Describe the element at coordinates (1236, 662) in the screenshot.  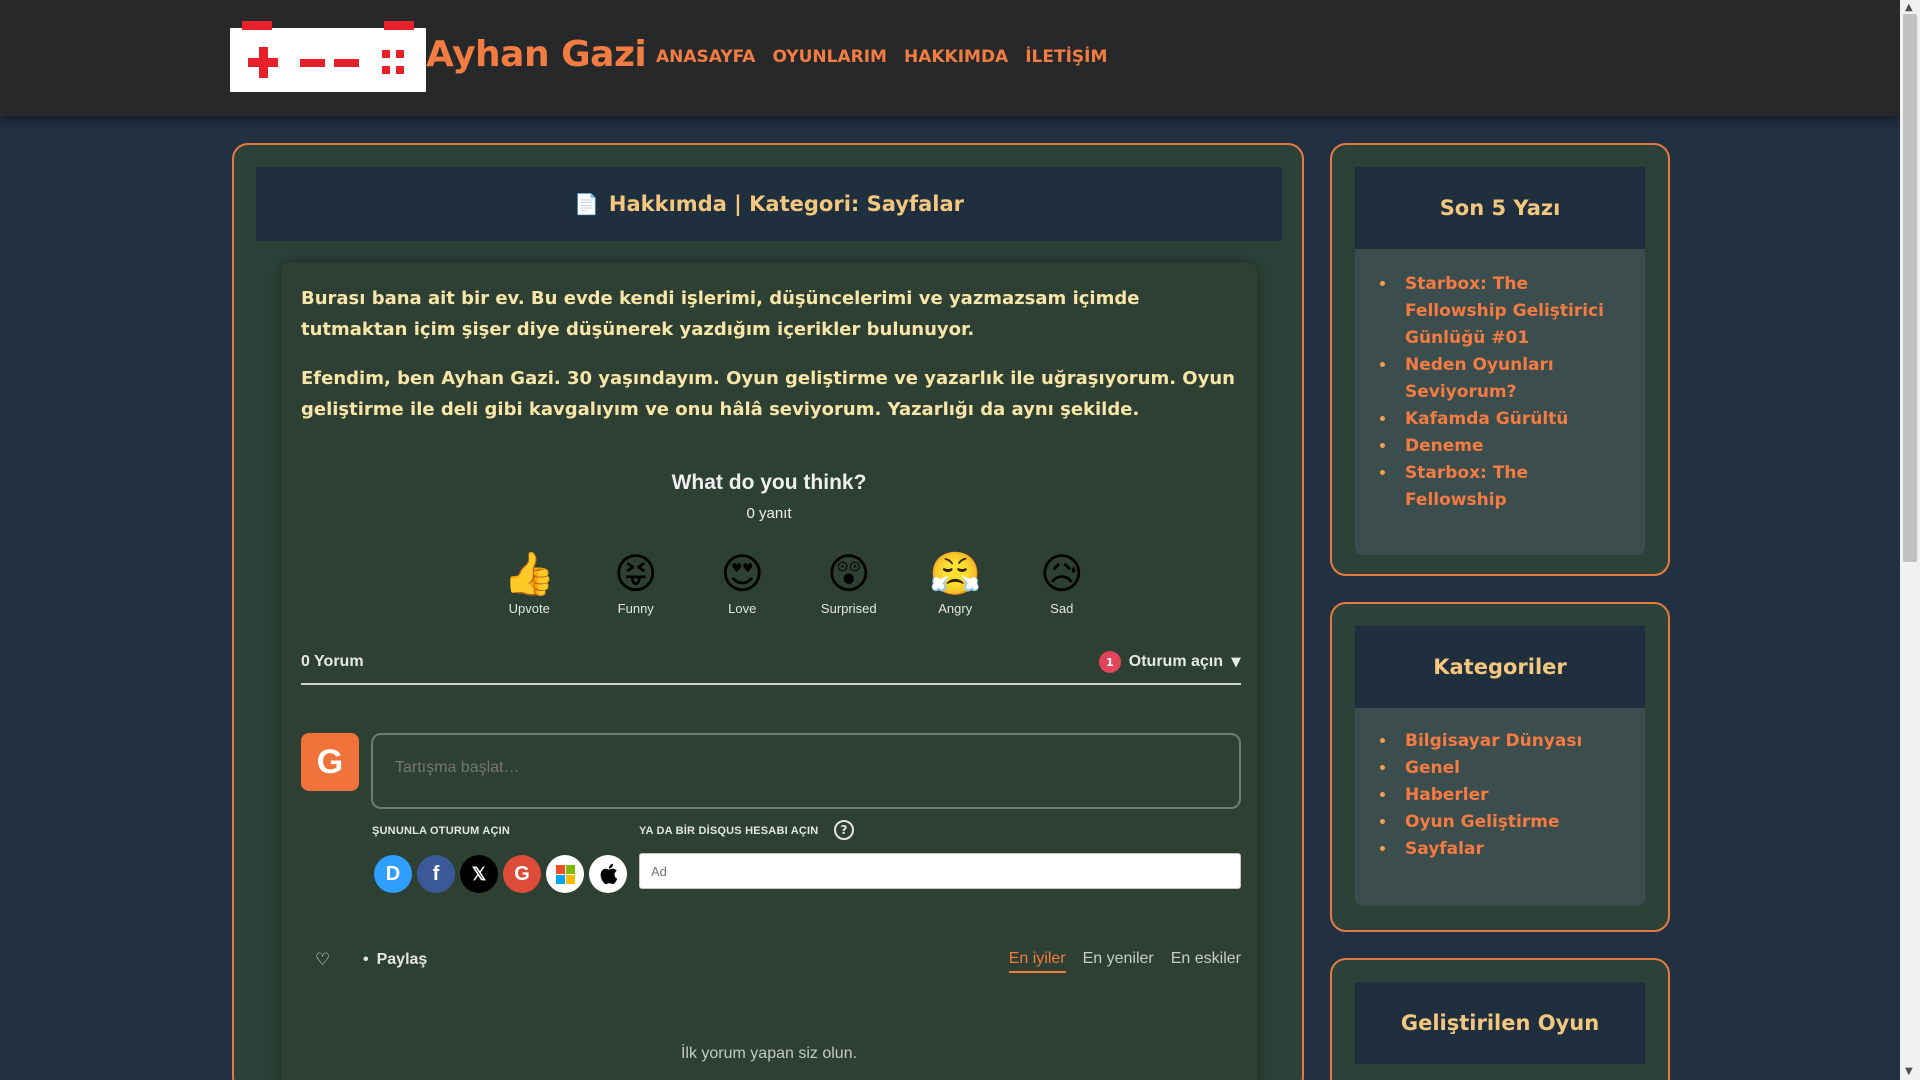
I see `chevron-down-icon: ▼` at that location.